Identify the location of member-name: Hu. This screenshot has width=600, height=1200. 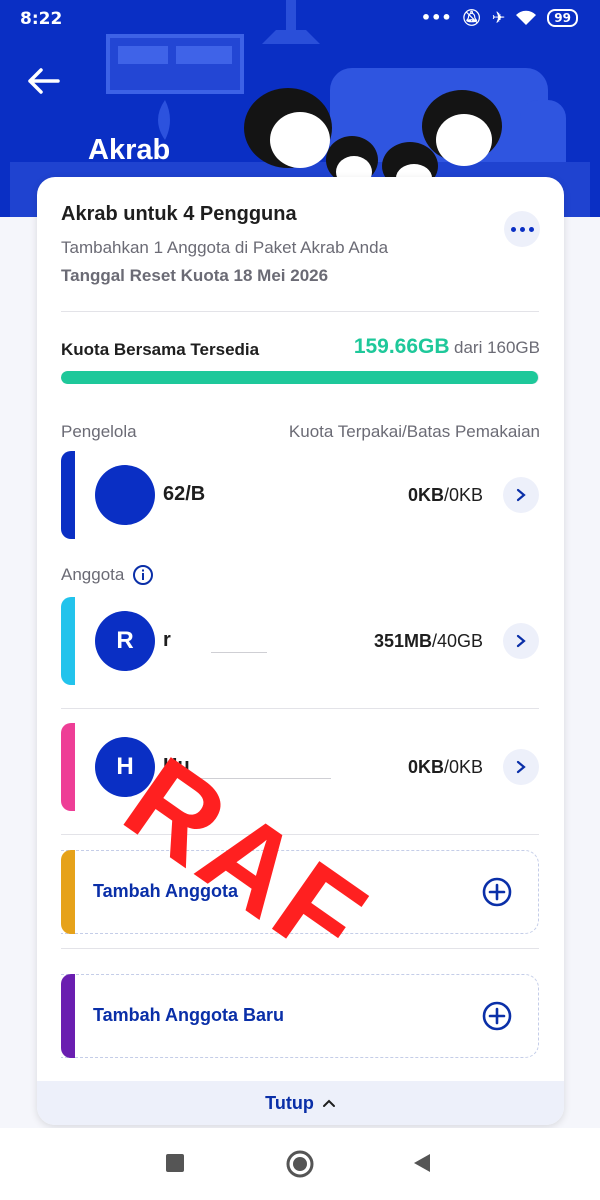
(176, 766).